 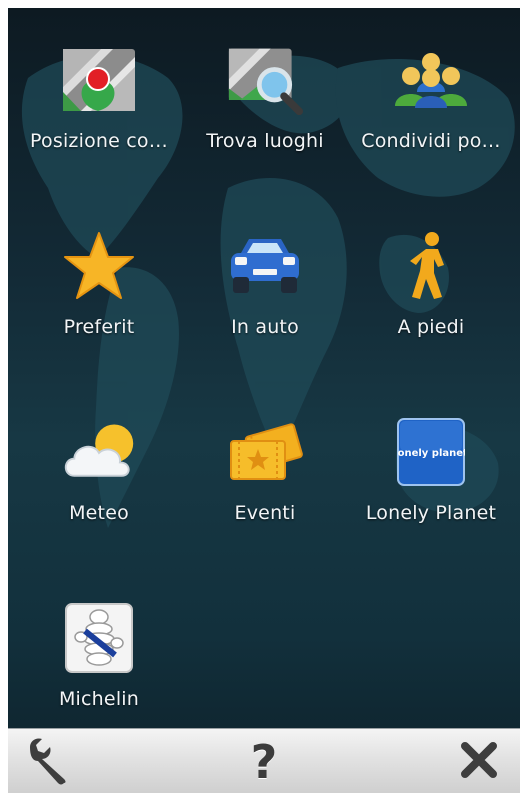 I want to click on settings-button, so click(x=49, y=762).